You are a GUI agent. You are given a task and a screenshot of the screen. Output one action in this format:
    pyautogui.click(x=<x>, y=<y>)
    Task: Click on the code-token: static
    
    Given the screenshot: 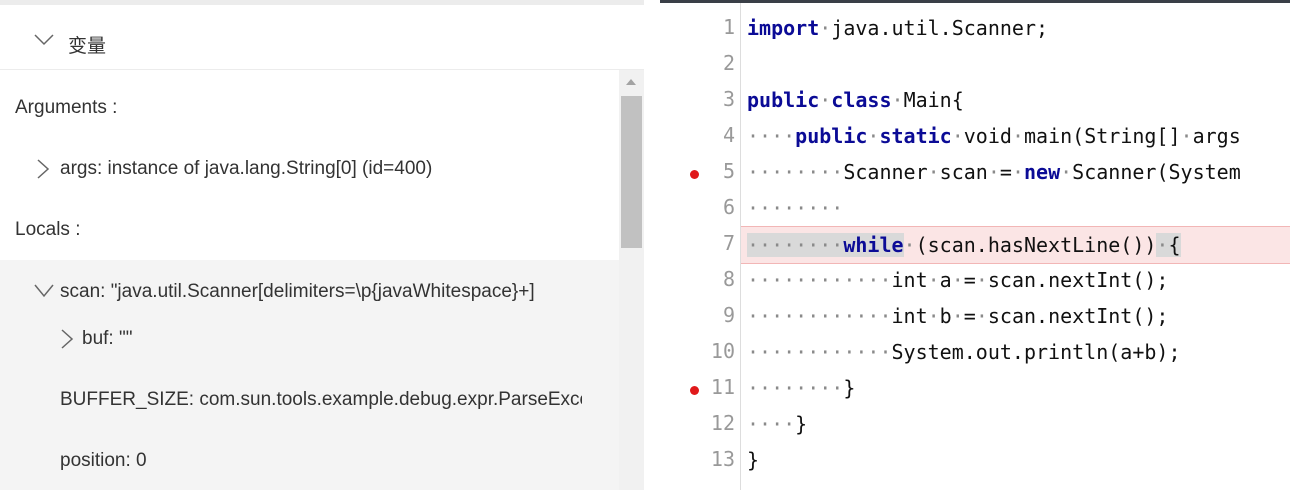 What is the action you would take?
    pyautogui.click(x=915, y=136)
    